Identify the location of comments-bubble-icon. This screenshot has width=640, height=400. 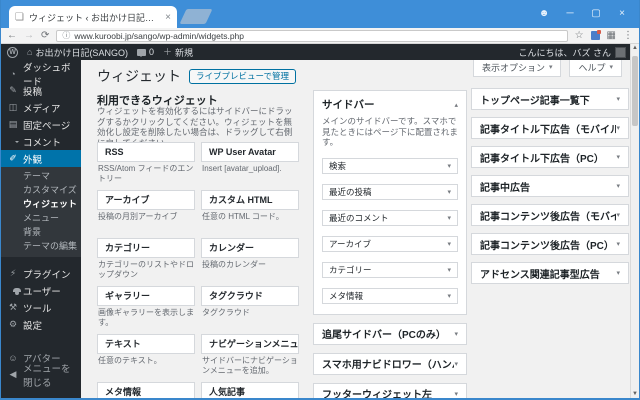
(141, 52).